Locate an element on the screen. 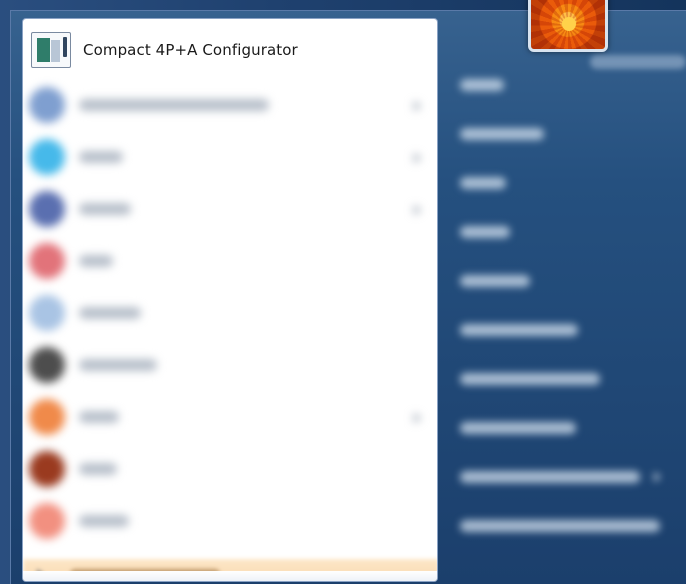 This screenshot has width=686, height=584. pinned-program-label: Compact 4P+A Configurator is located at coordinates (190, 50).